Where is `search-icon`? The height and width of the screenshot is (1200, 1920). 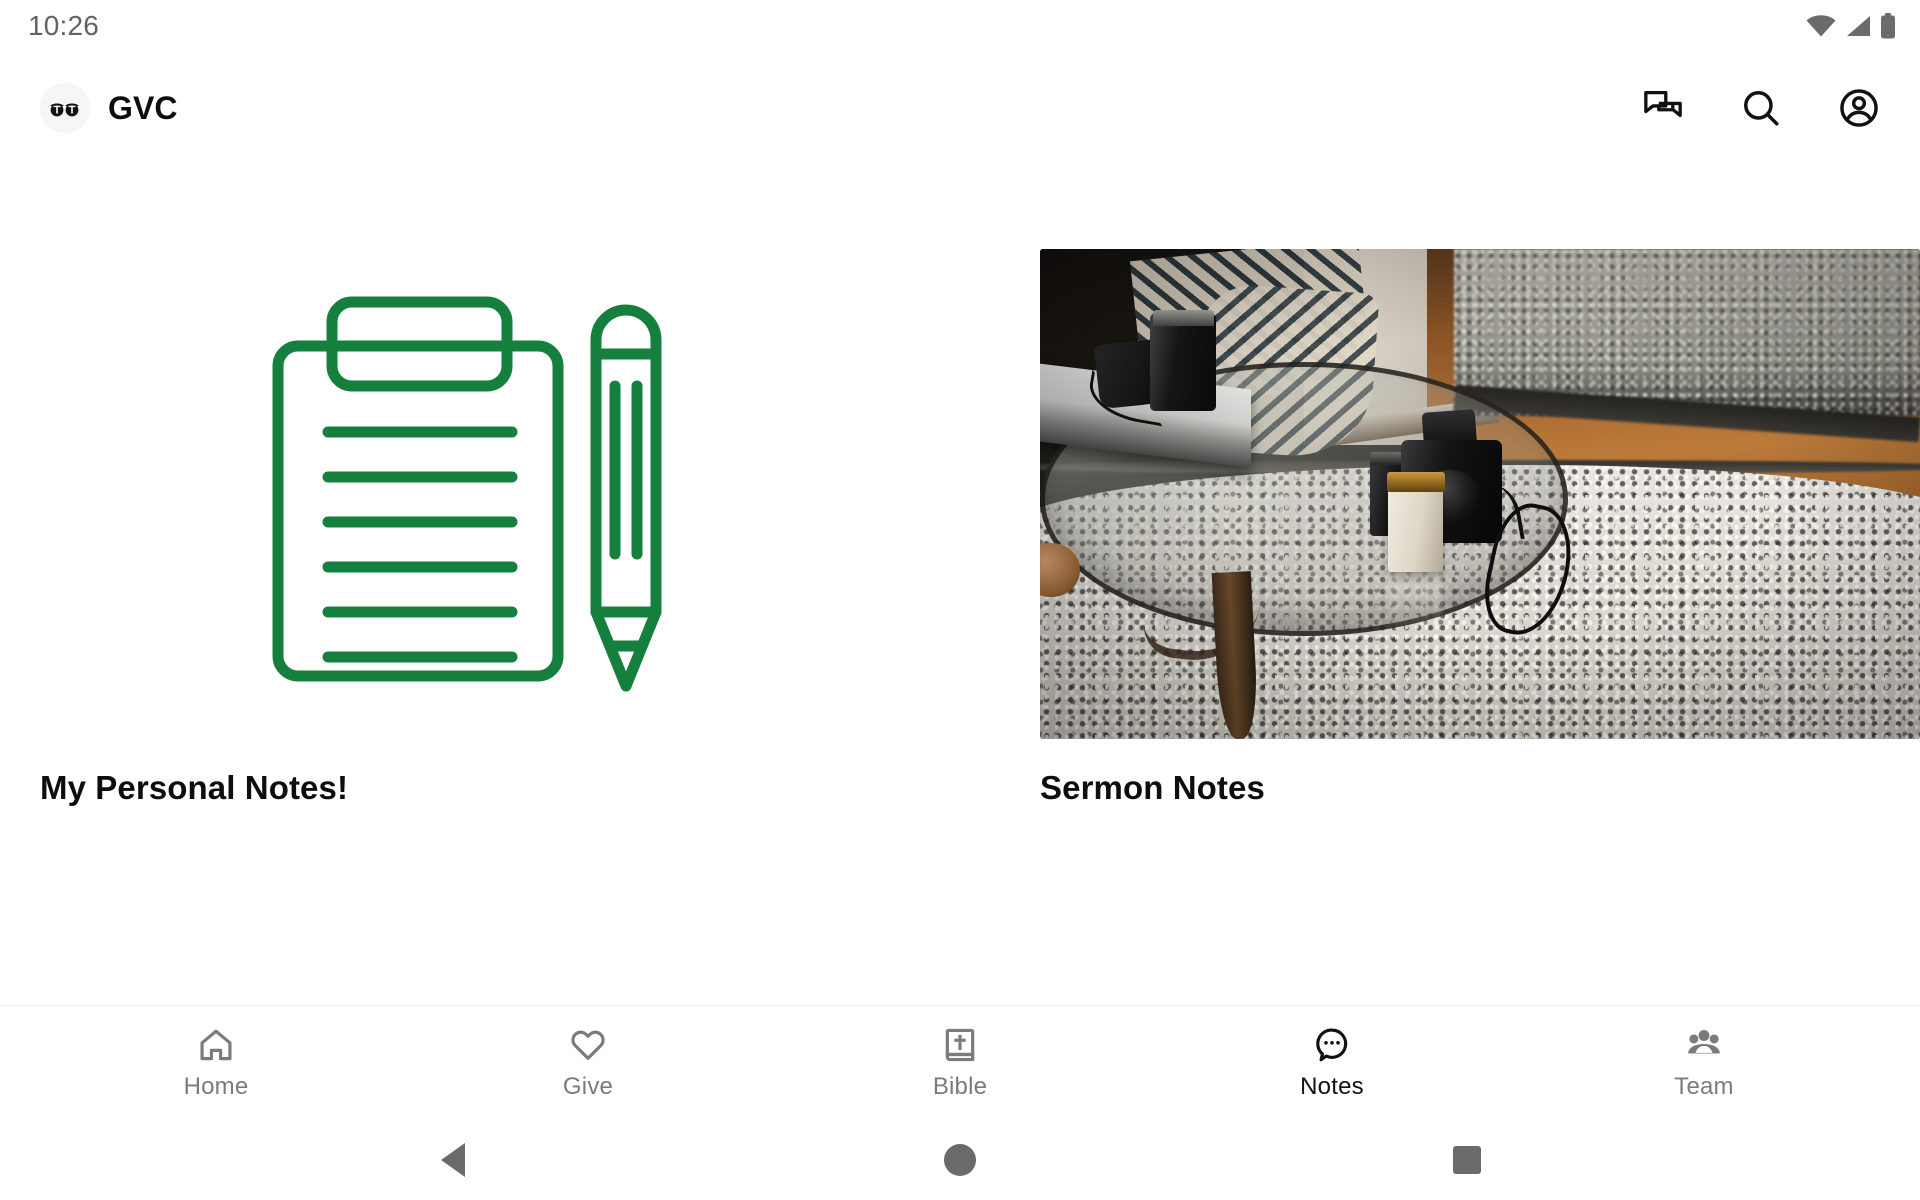
search-icon is located at coordinates (1761, 108).